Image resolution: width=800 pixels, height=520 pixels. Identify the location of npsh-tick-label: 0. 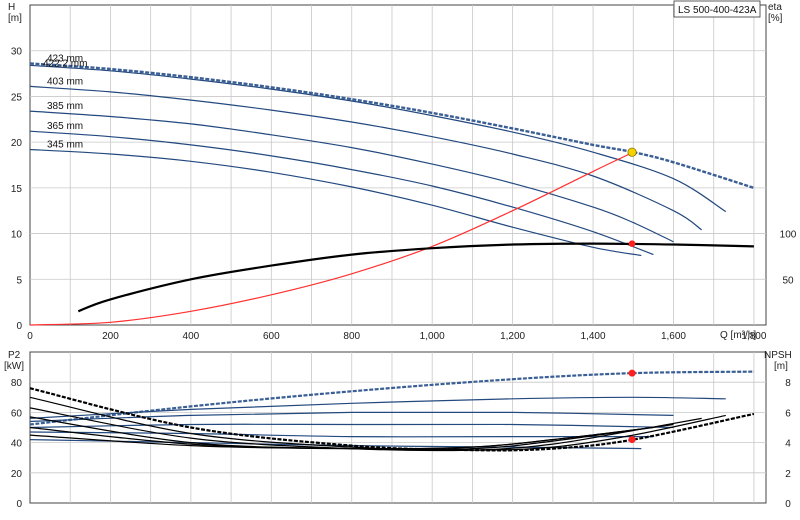
(788, 504).